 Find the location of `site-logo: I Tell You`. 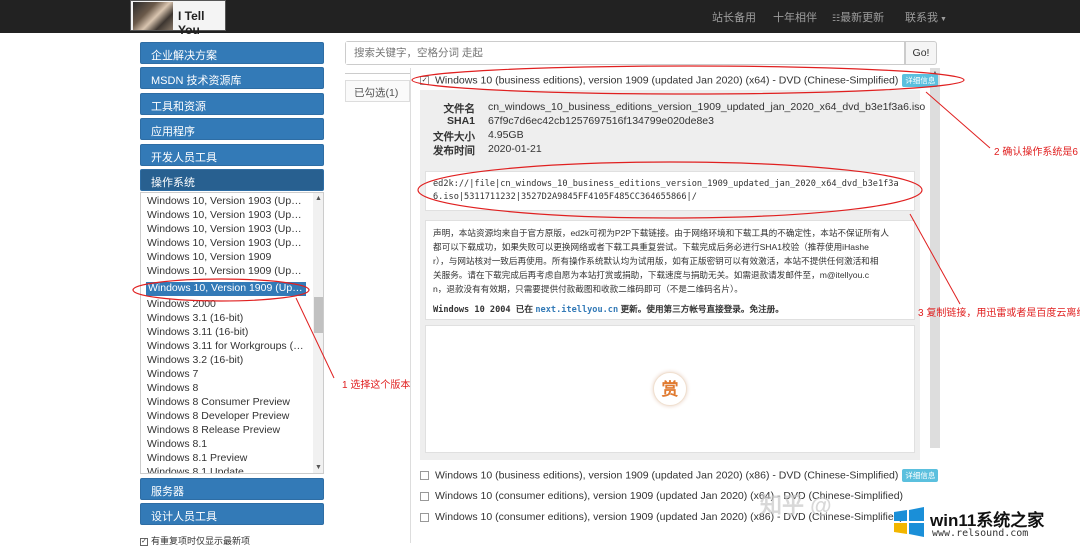

site-logo: I Tell You is located at coordinates (178, 18).